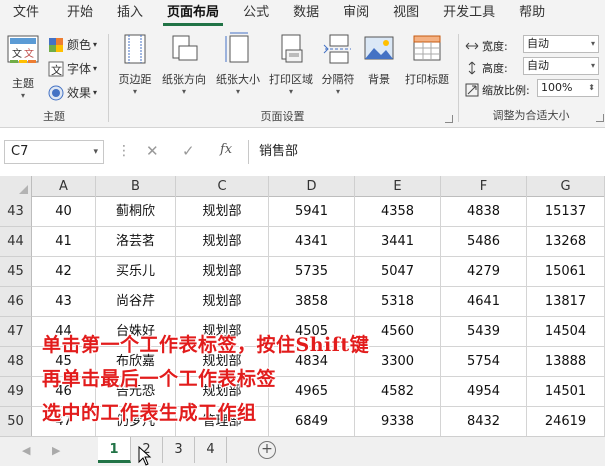 This screenshot has width=605, height=466. What do you see at coordinates (406, 14) in the screenshot?
I see `tab-view: 视图` at bounding box center [406, 14].